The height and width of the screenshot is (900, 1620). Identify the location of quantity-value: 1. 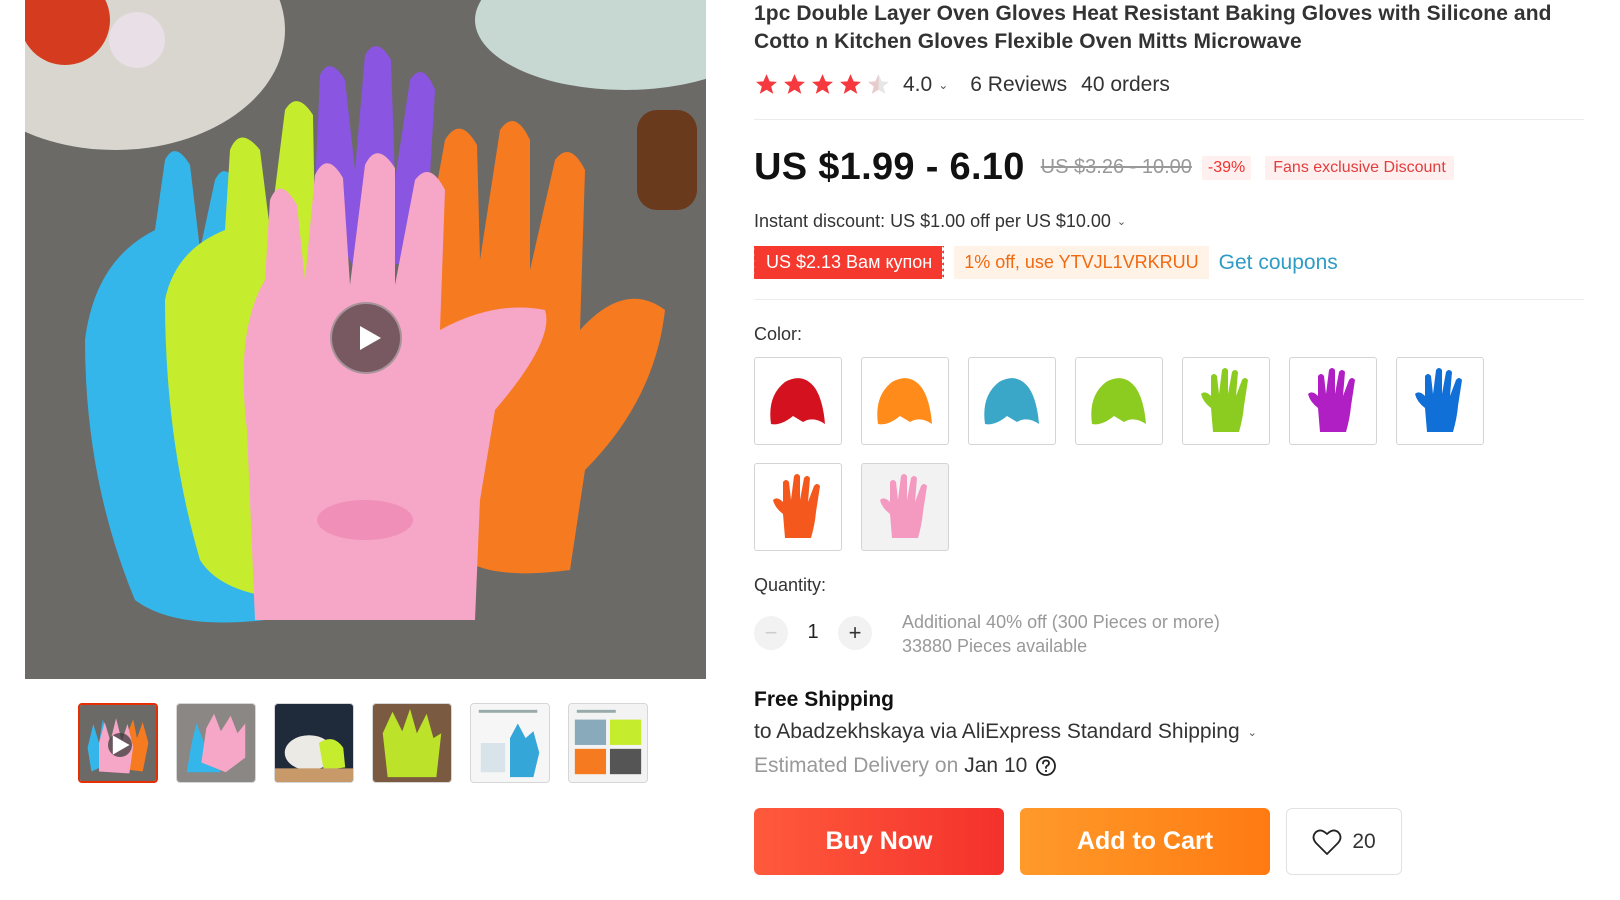
(813, 632).